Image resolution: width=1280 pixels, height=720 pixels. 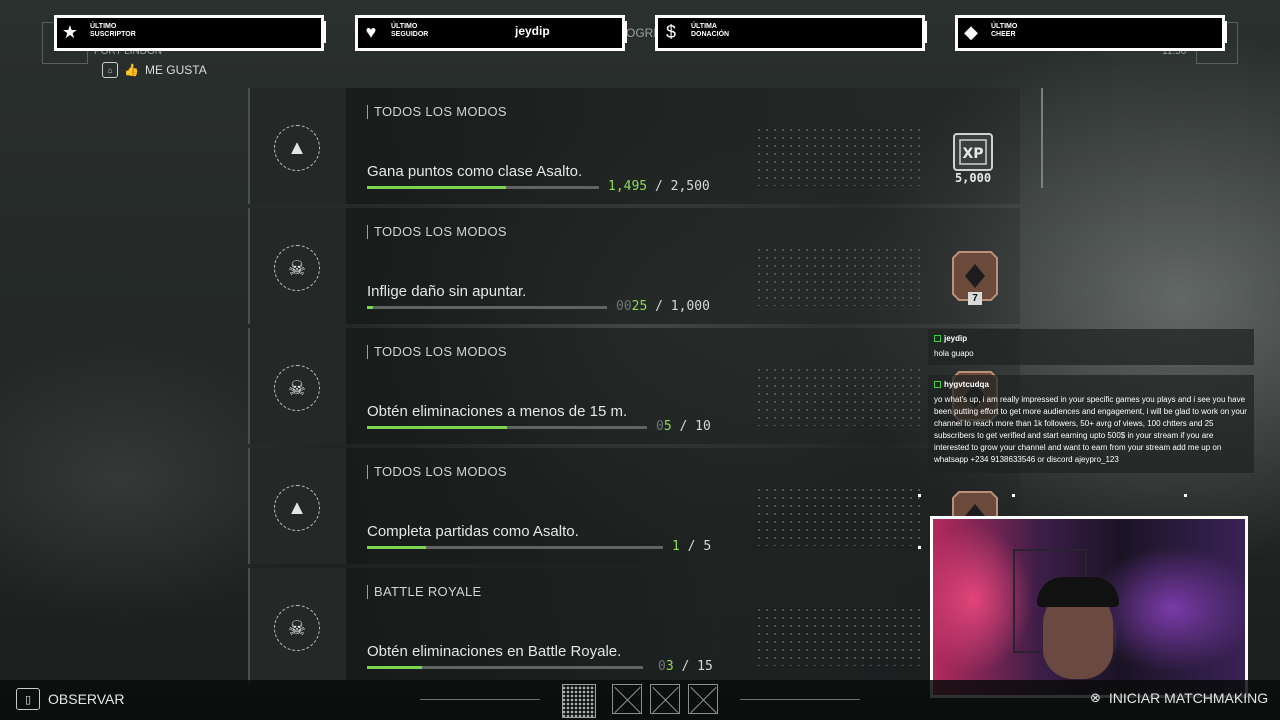 I want to click on challenge-progress-text: 0025 / 1,000, so click(x=663, y=306).